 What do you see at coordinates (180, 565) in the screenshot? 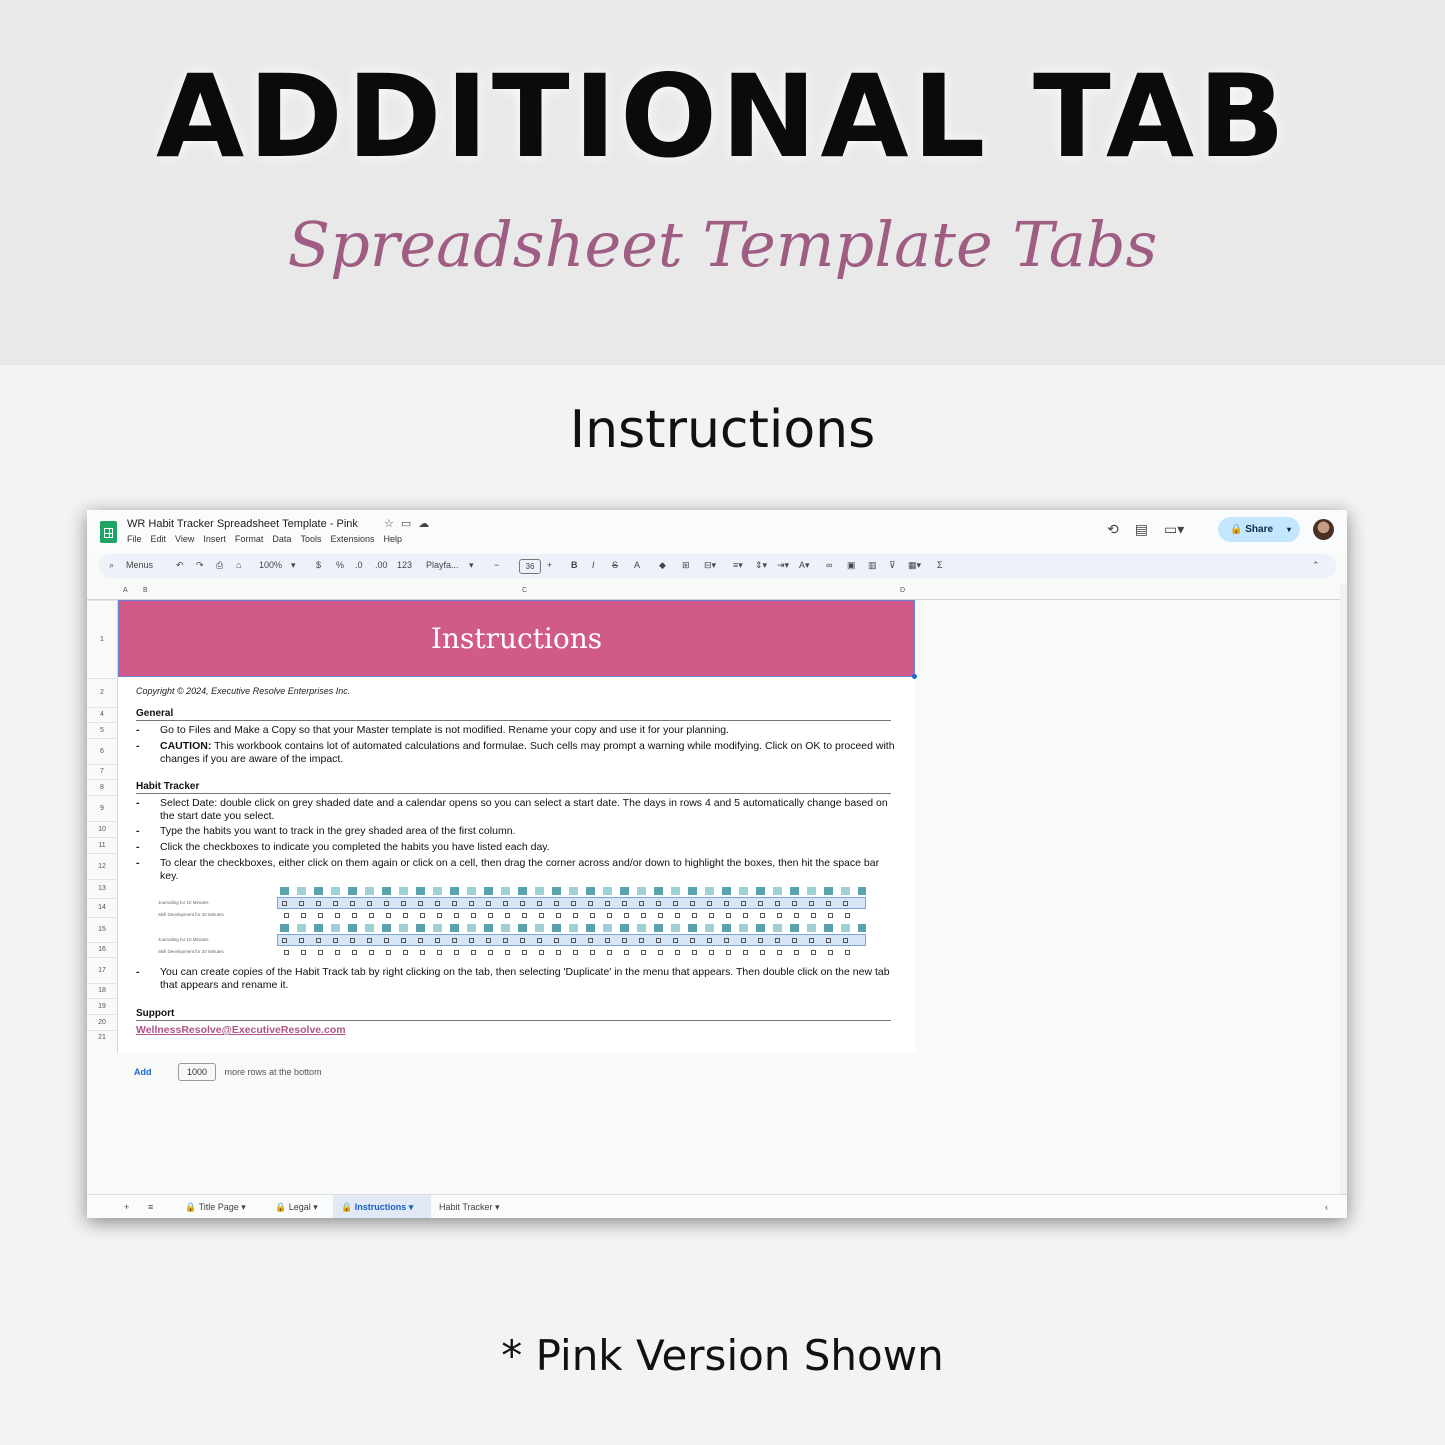
I see `undo-icon: ↶` at bounding box center [180, 565].